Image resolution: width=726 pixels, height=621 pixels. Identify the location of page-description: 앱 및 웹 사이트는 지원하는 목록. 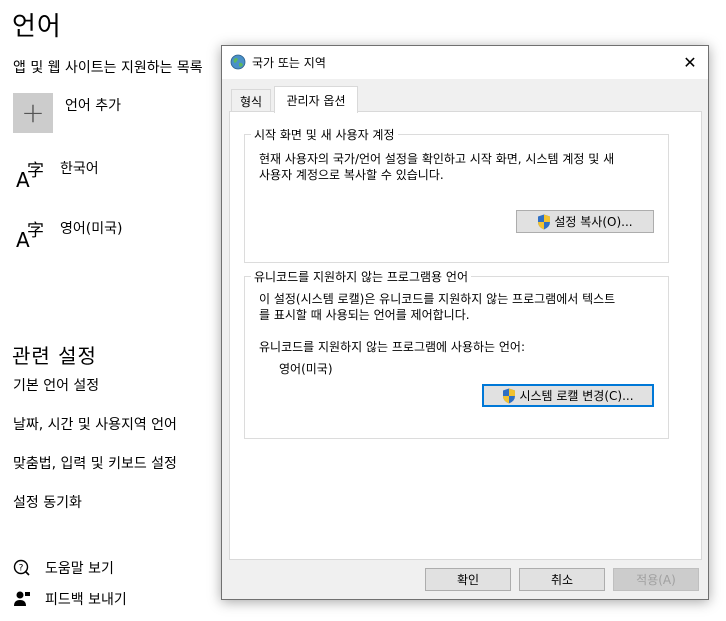
(108, 68).